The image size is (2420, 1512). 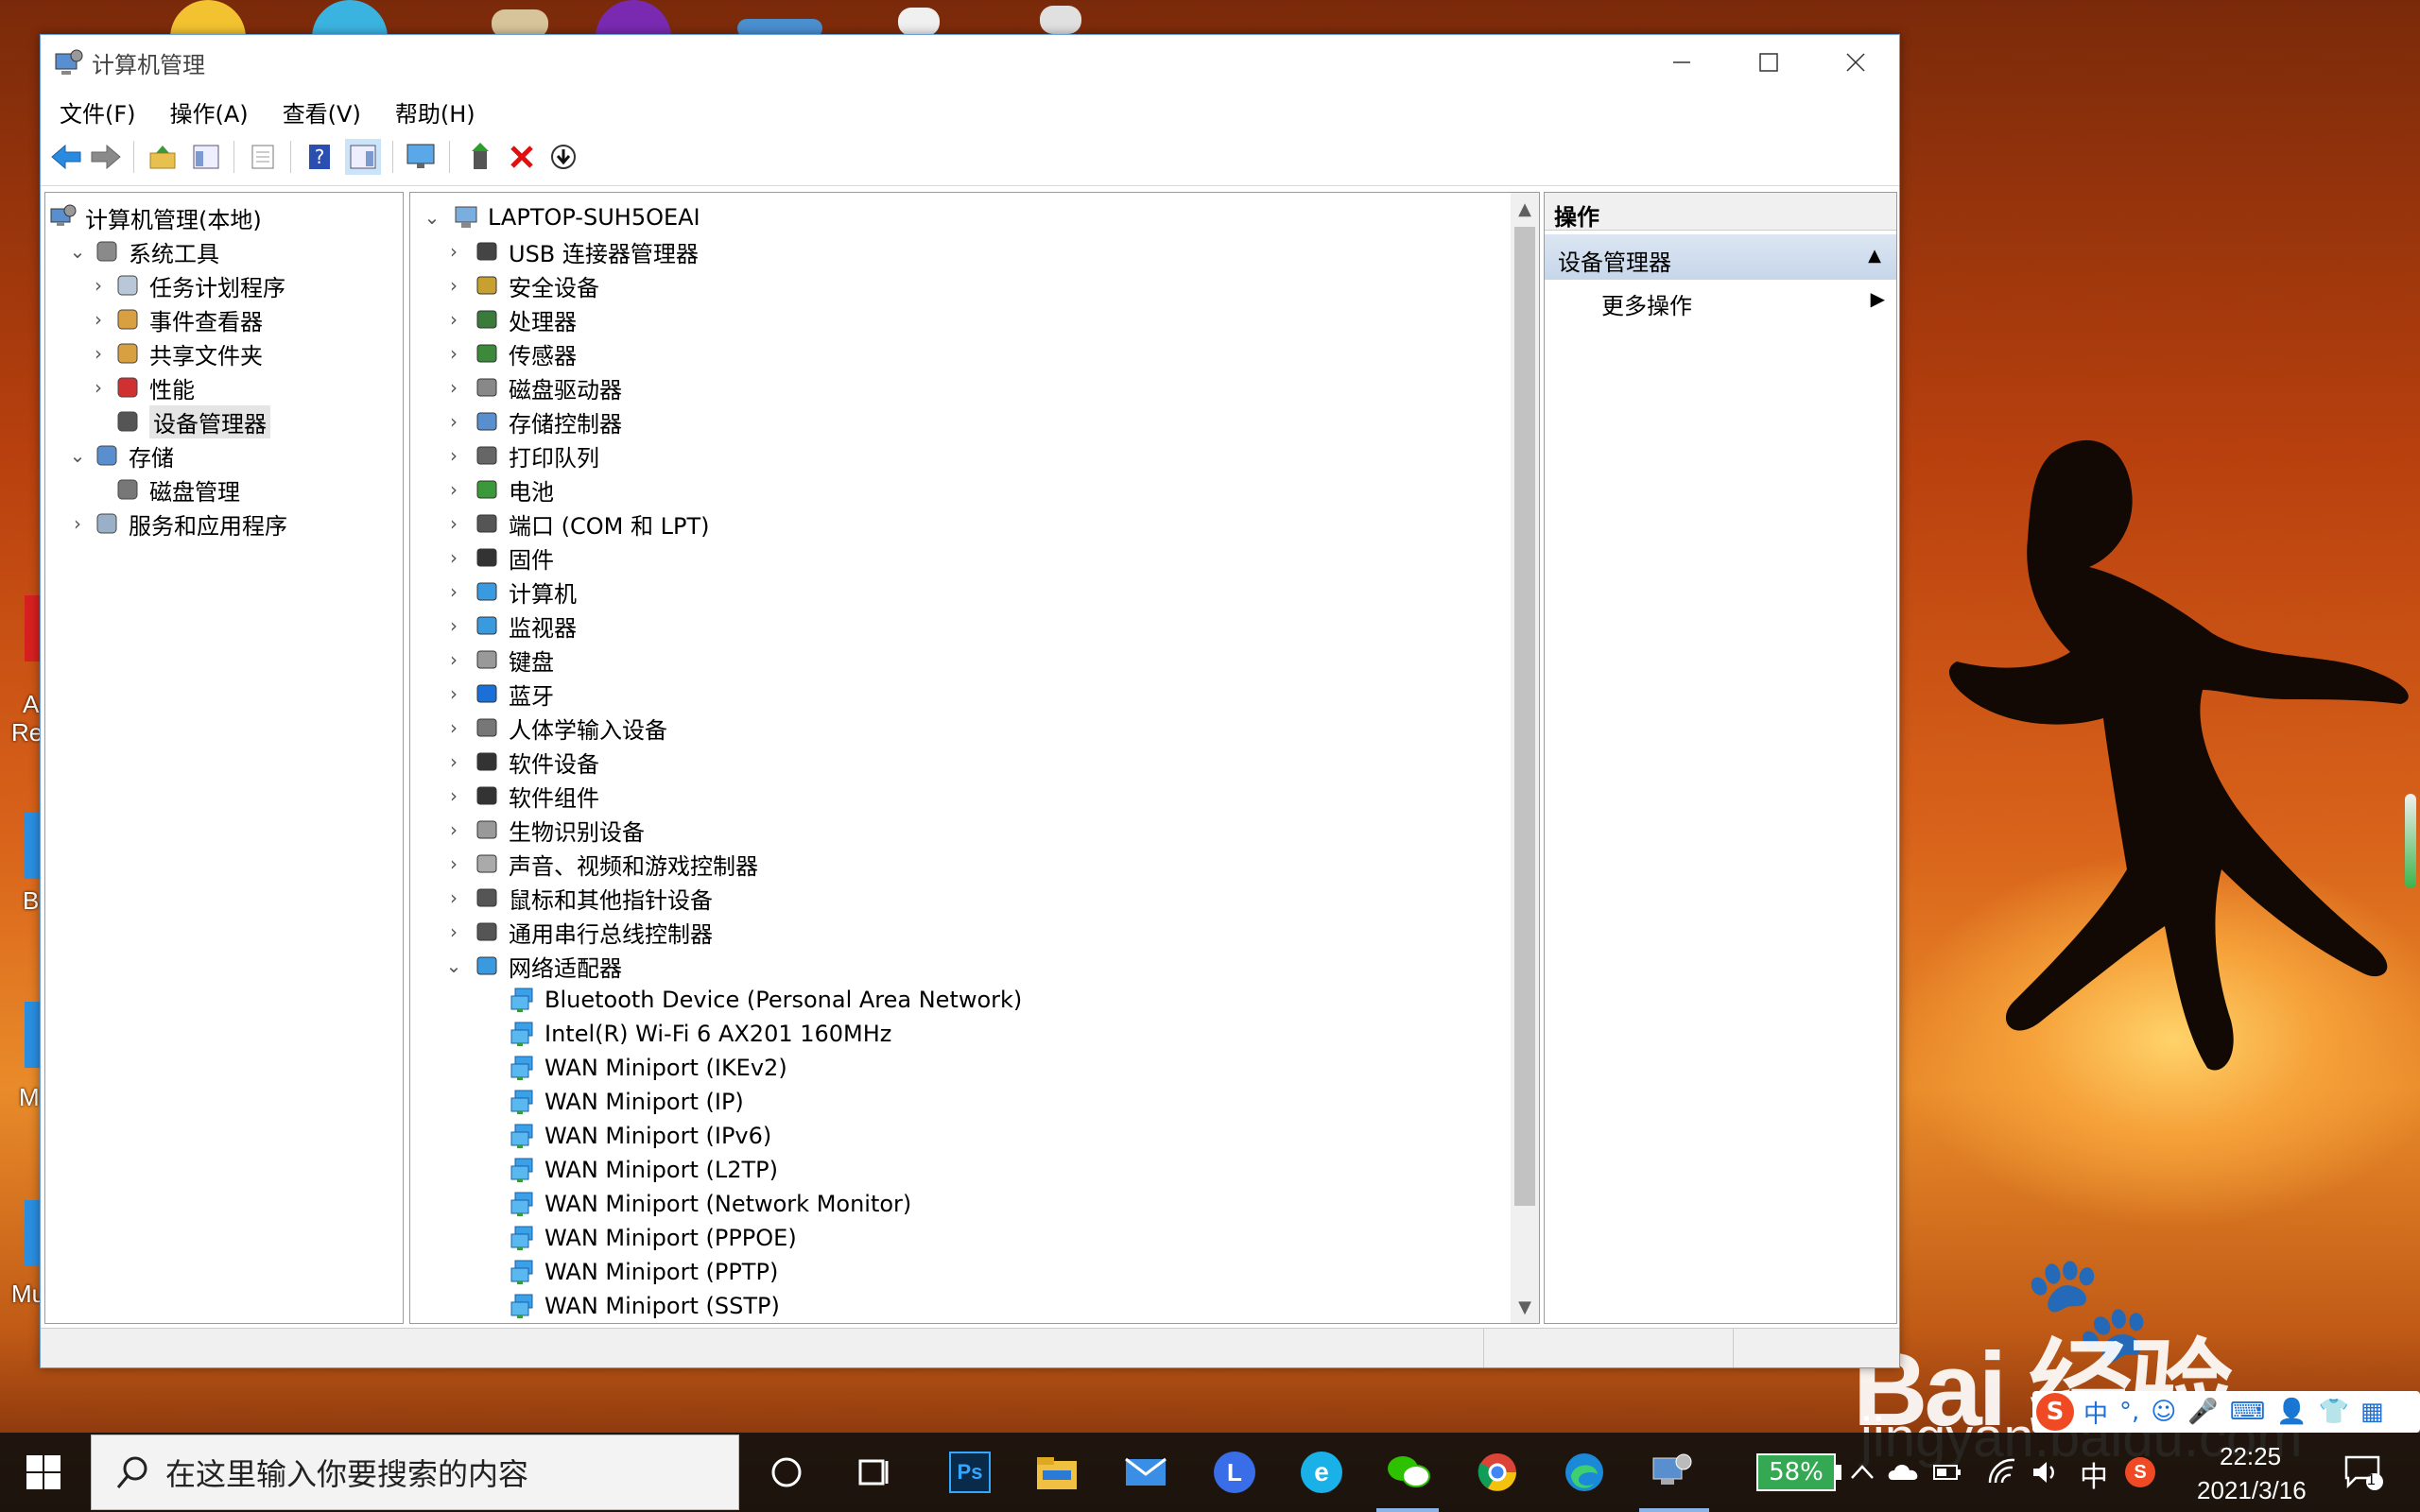 I want to click on device-category-7: › 电池, so click(x=502, y=489).